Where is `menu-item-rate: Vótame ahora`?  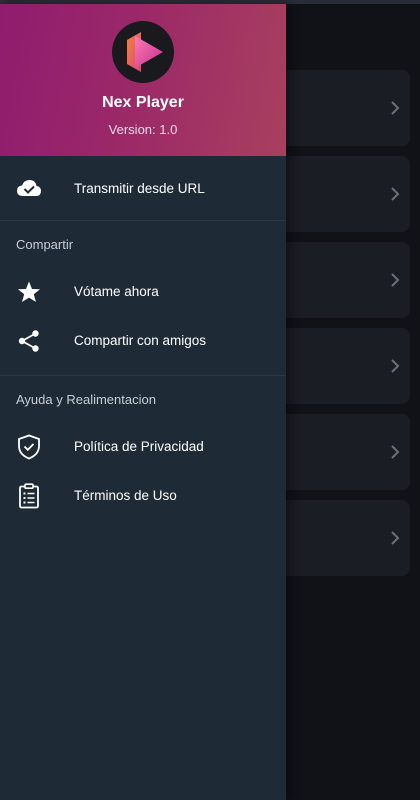
menu-item-rate: Vótame ahora is located at coordinates (143, 291).